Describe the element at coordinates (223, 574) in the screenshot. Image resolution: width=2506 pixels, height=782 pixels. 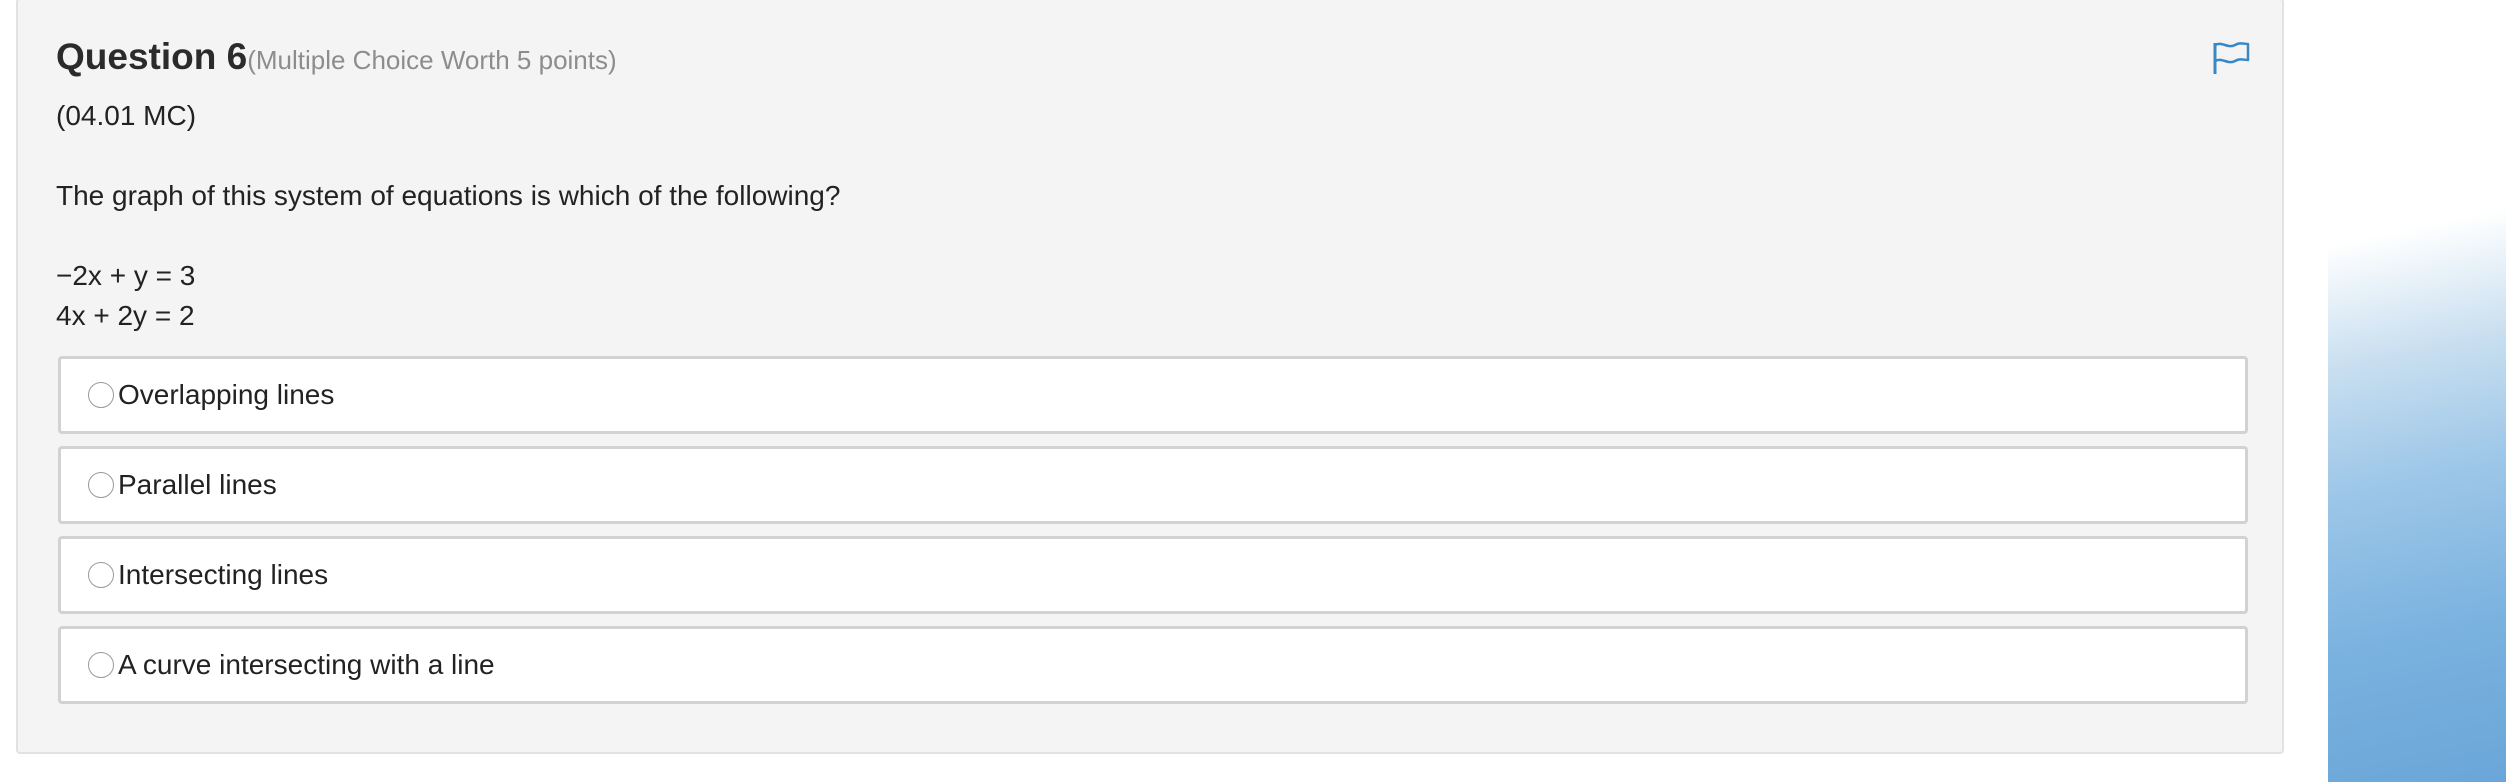
I see `answer-option-label: Intersecting lines` at that location.